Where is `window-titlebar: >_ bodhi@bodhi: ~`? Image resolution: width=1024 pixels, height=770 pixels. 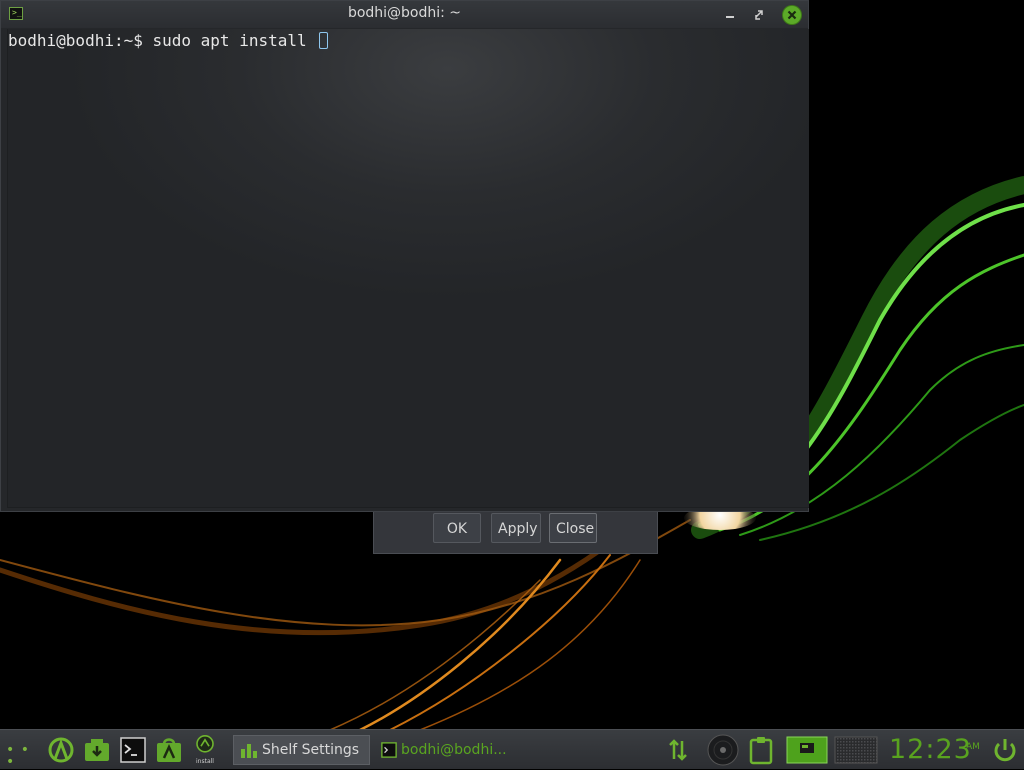
window-titlebar: >_ bodhi@bodhi: ~ is located at coordinates (404, 14).